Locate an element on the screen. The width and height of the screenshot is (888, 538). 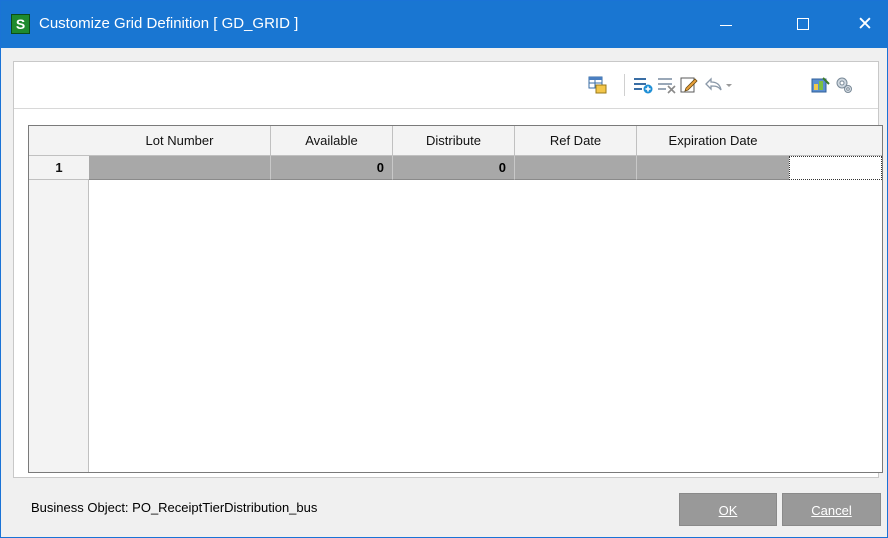
maximize-button is located at coordinates (803, 24).